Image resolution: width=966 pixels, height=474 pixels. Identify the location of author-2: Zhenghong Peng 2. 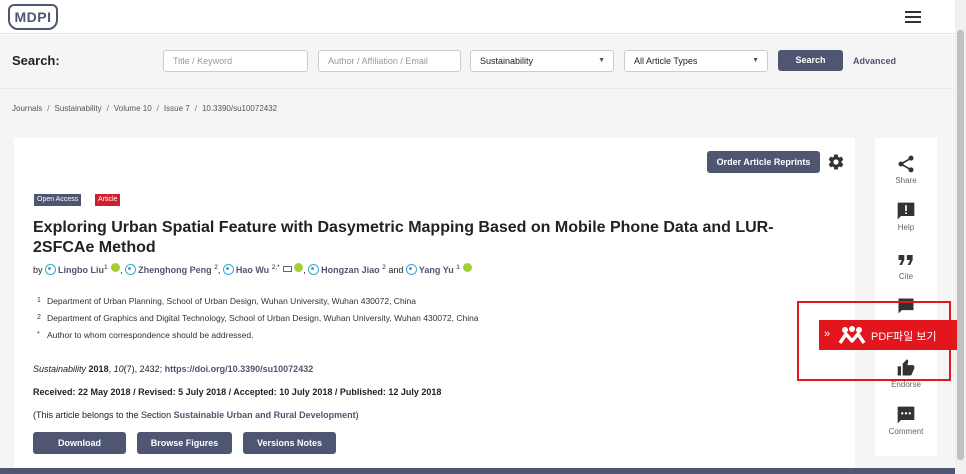
(171, 269).